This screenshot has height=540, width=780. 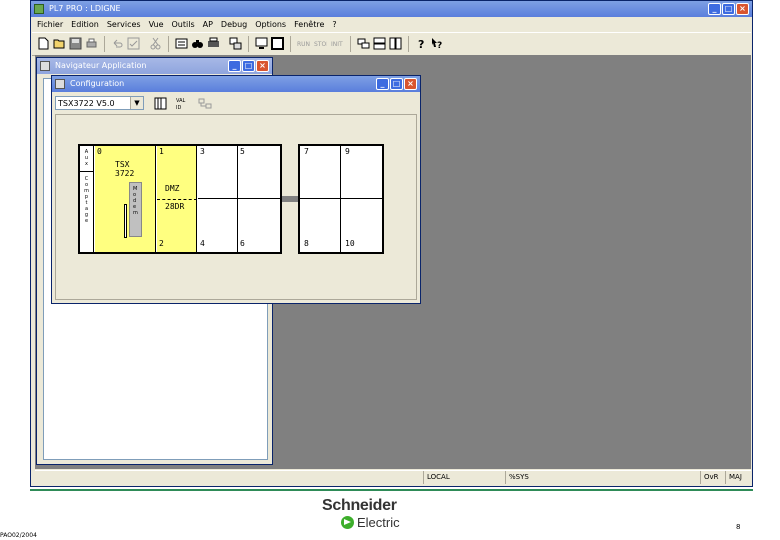 I want to click on stop-icon: STOP, so click(x=321, y=43).